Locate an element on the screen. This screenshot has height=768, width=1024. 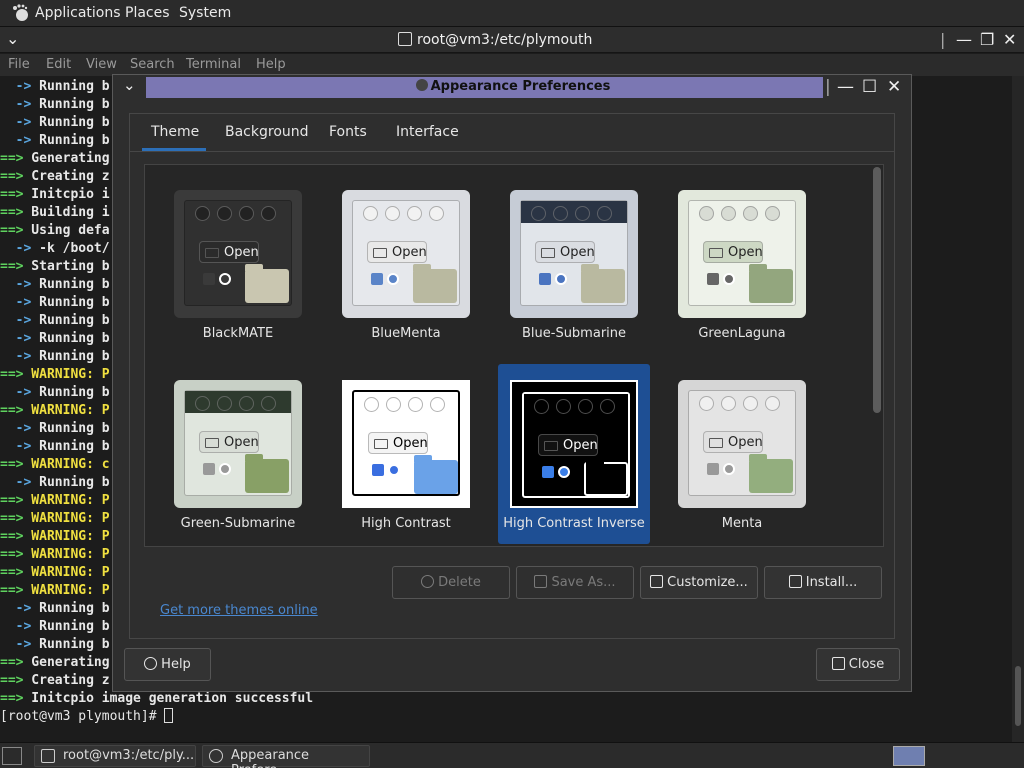
tab-interface: Interface is located at coordinates (427, 132).